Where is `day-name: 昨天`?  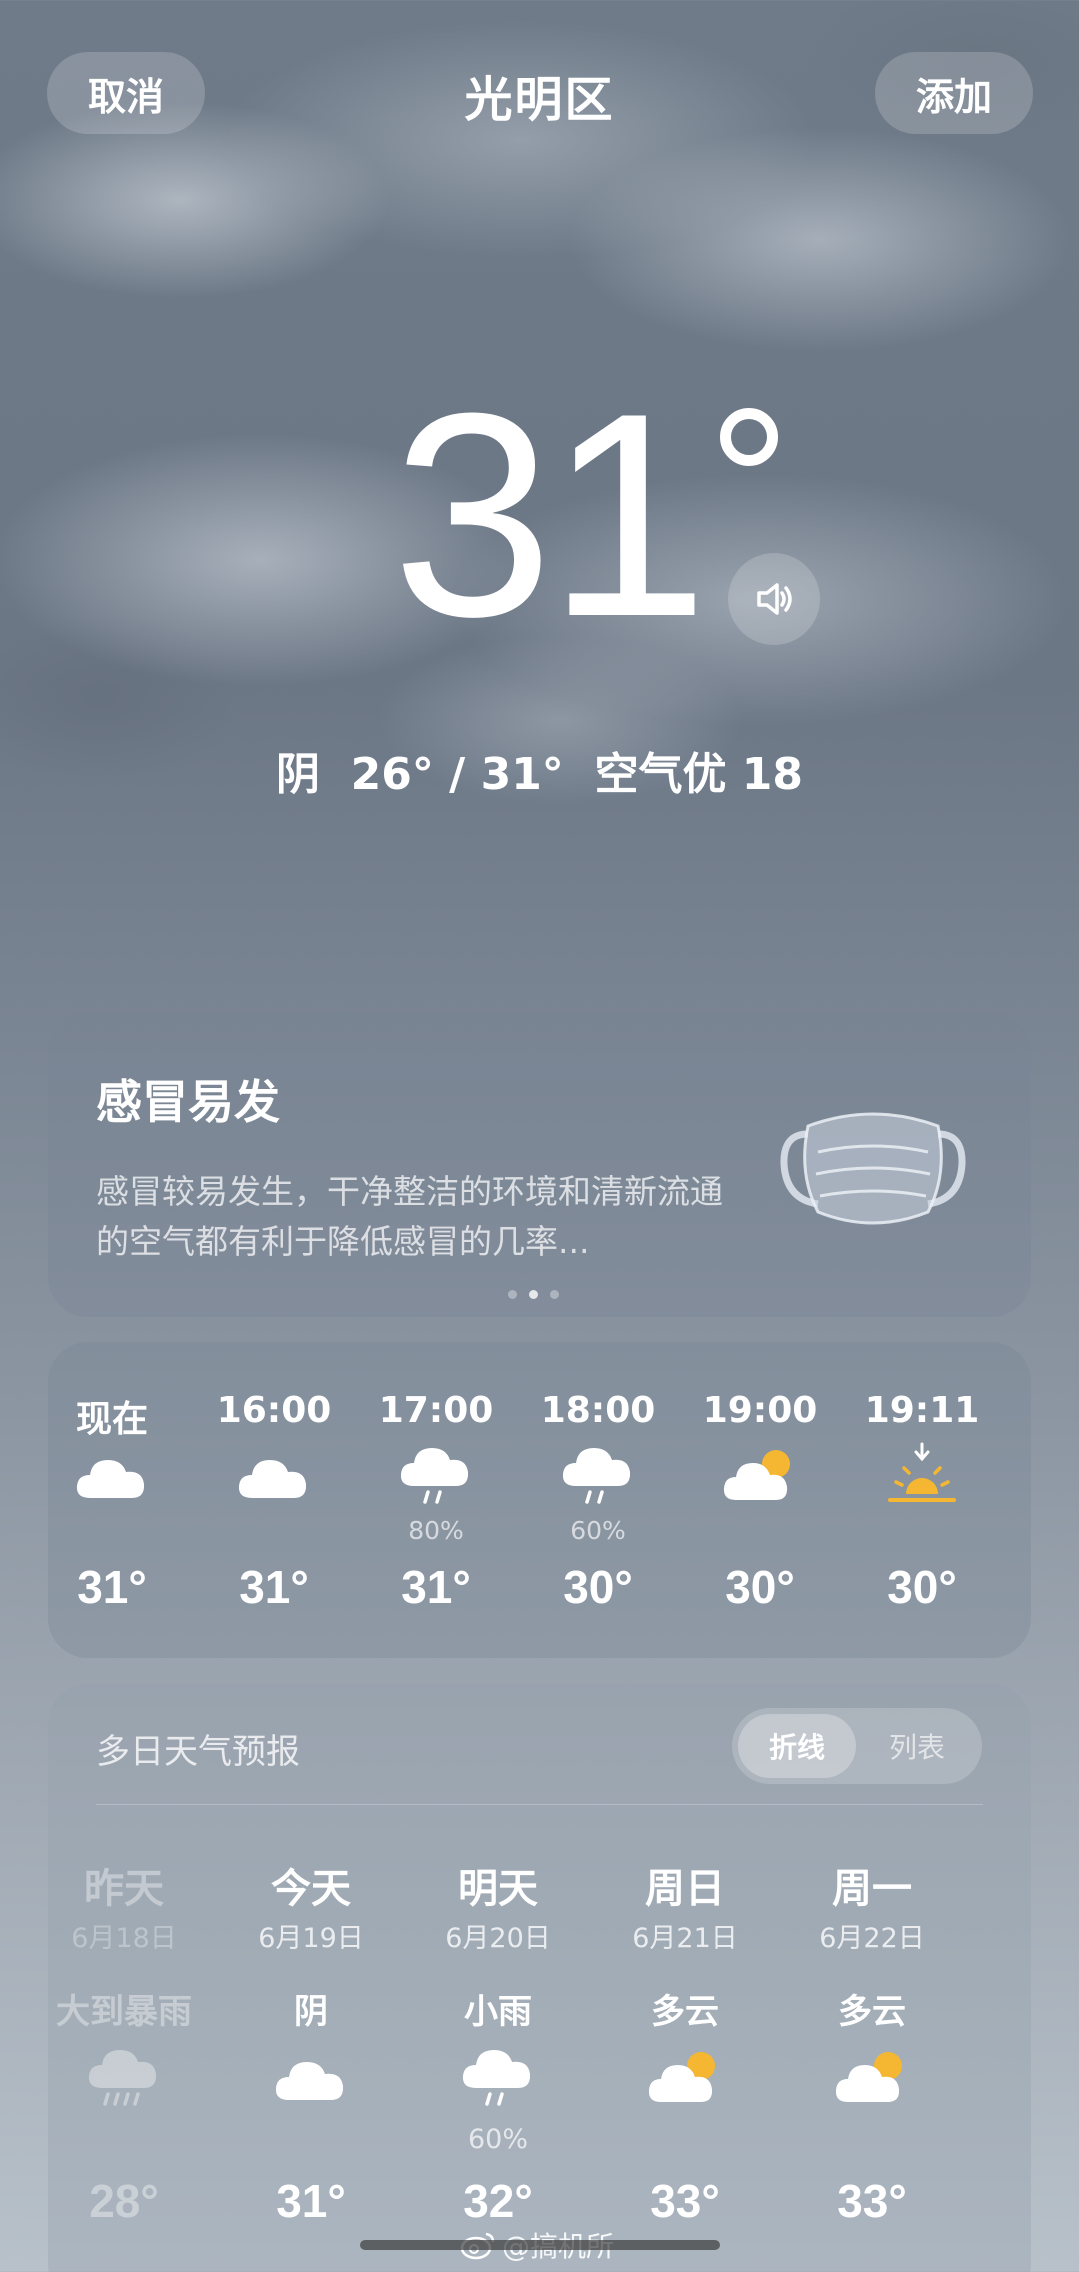 day-name: 昨天 is located at coordinates (124, 1889).